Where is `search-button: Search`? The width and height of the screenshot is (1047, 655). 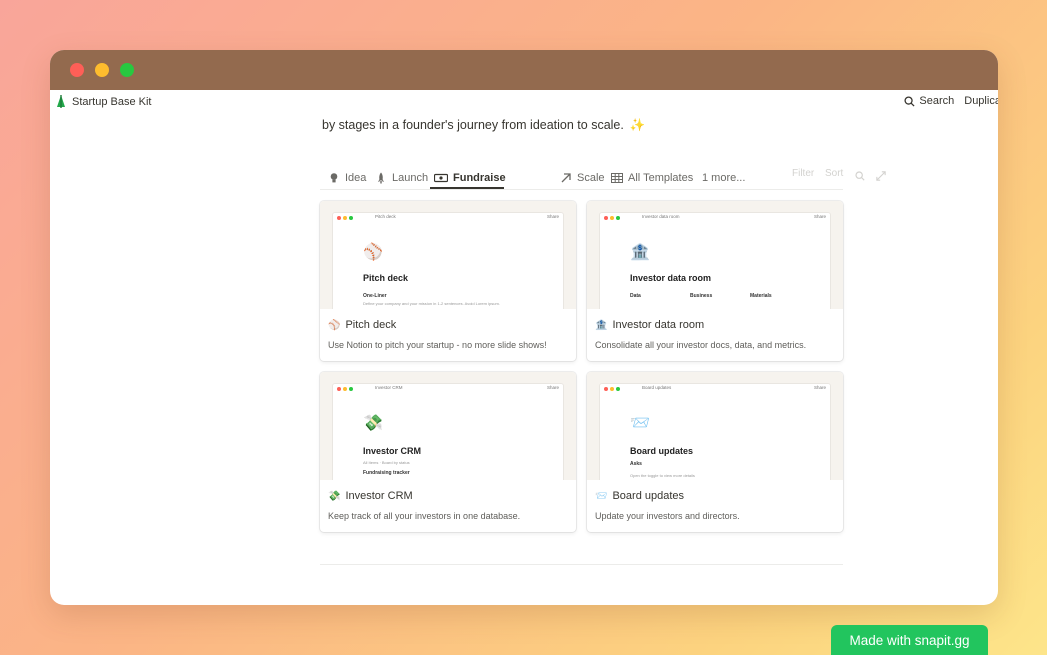 search-button: Search is located at coordinates (929, 101).